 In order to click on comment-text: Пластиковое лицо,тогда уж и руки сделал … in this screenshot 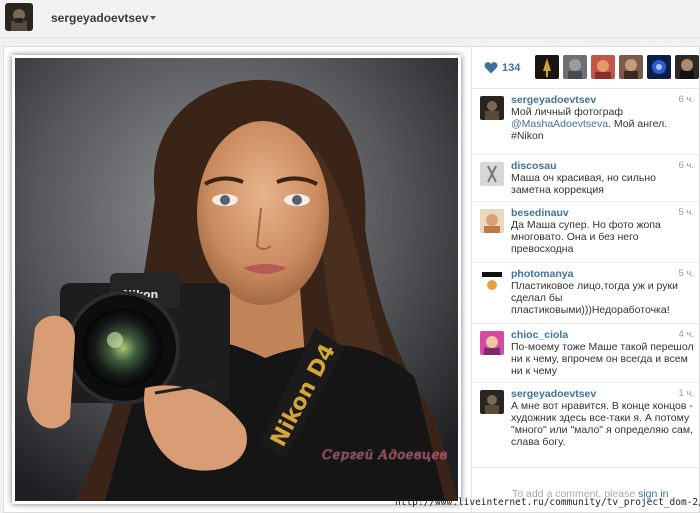, I will do `click(594, 298)`.